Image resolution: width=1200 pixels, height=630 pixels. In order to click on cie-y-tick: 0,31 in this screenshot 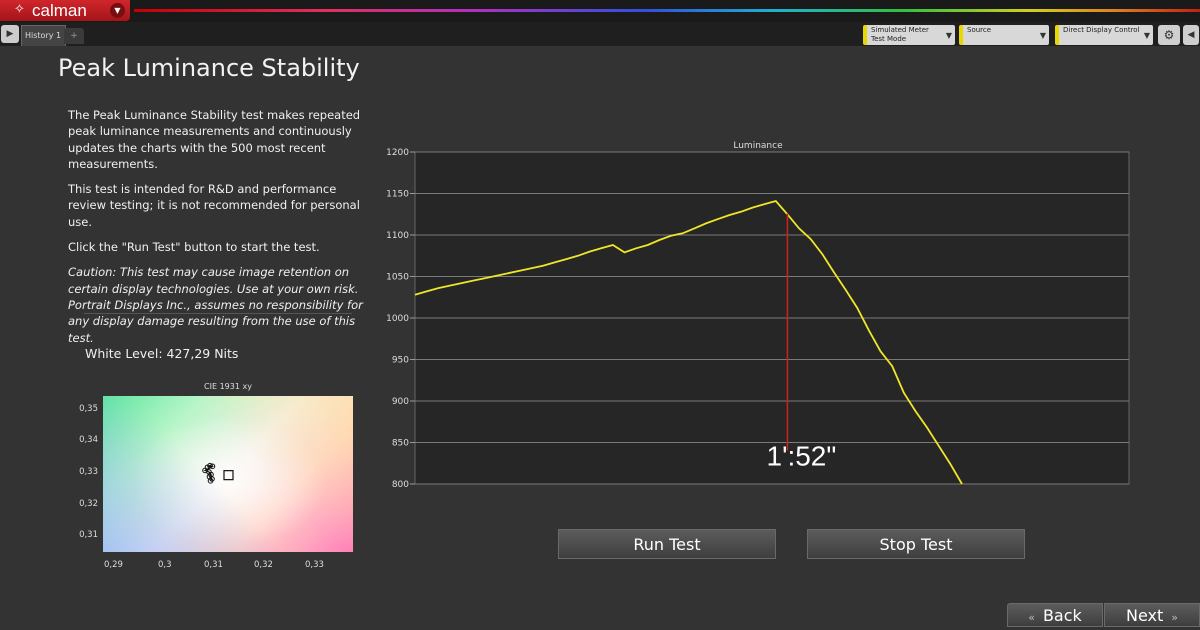, I will do `click(88, 535)`.